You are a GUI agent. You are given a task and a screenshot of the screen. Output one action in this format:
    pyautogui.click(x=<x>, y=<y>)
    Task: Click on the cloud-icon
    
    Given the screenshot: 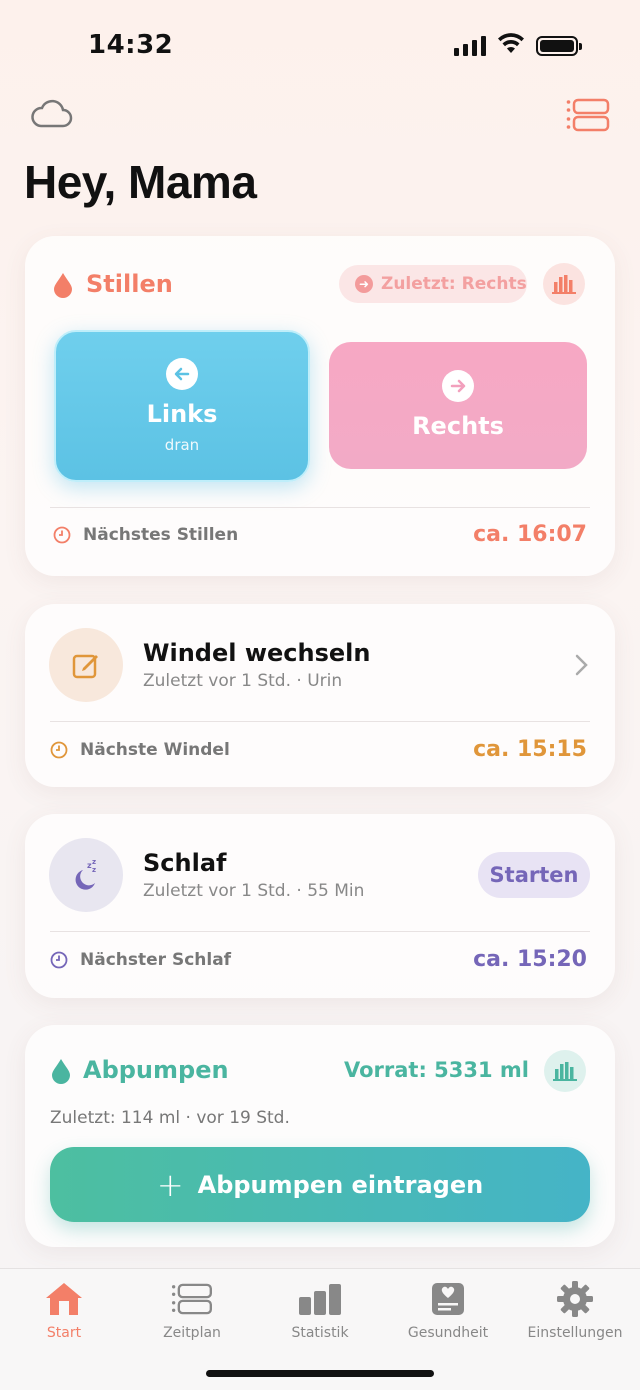 What is the action you would take?
    pyautogui.click(x=52, y=114)
    